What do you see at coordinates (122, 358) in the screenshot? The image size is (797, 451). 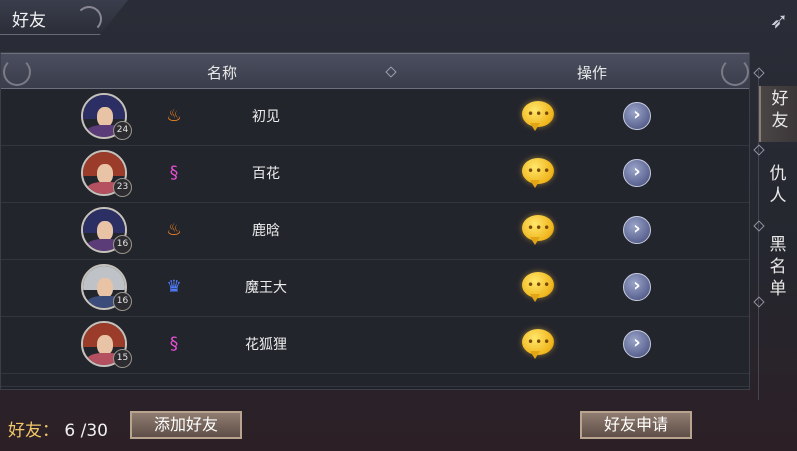 I see `level-badge: 15` at bounding box center [122, 358].